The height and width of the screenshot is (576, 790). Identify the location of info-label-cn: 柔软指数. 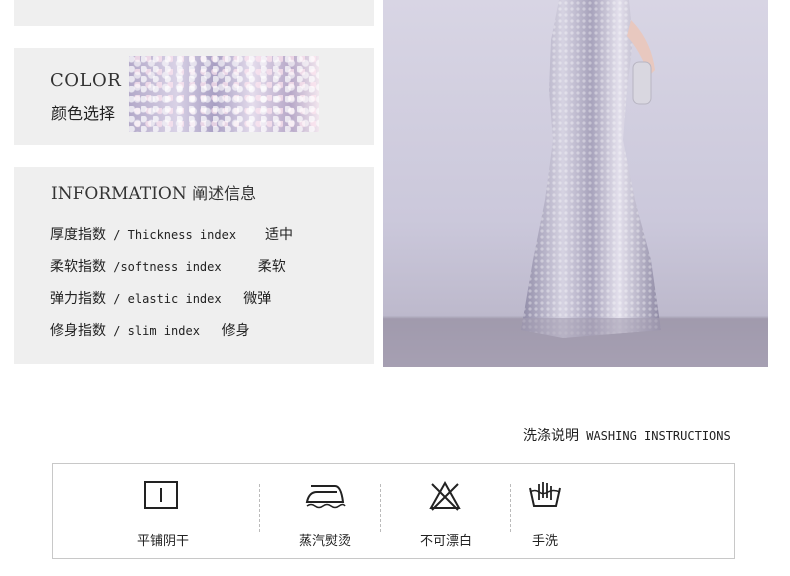
(78, 267).